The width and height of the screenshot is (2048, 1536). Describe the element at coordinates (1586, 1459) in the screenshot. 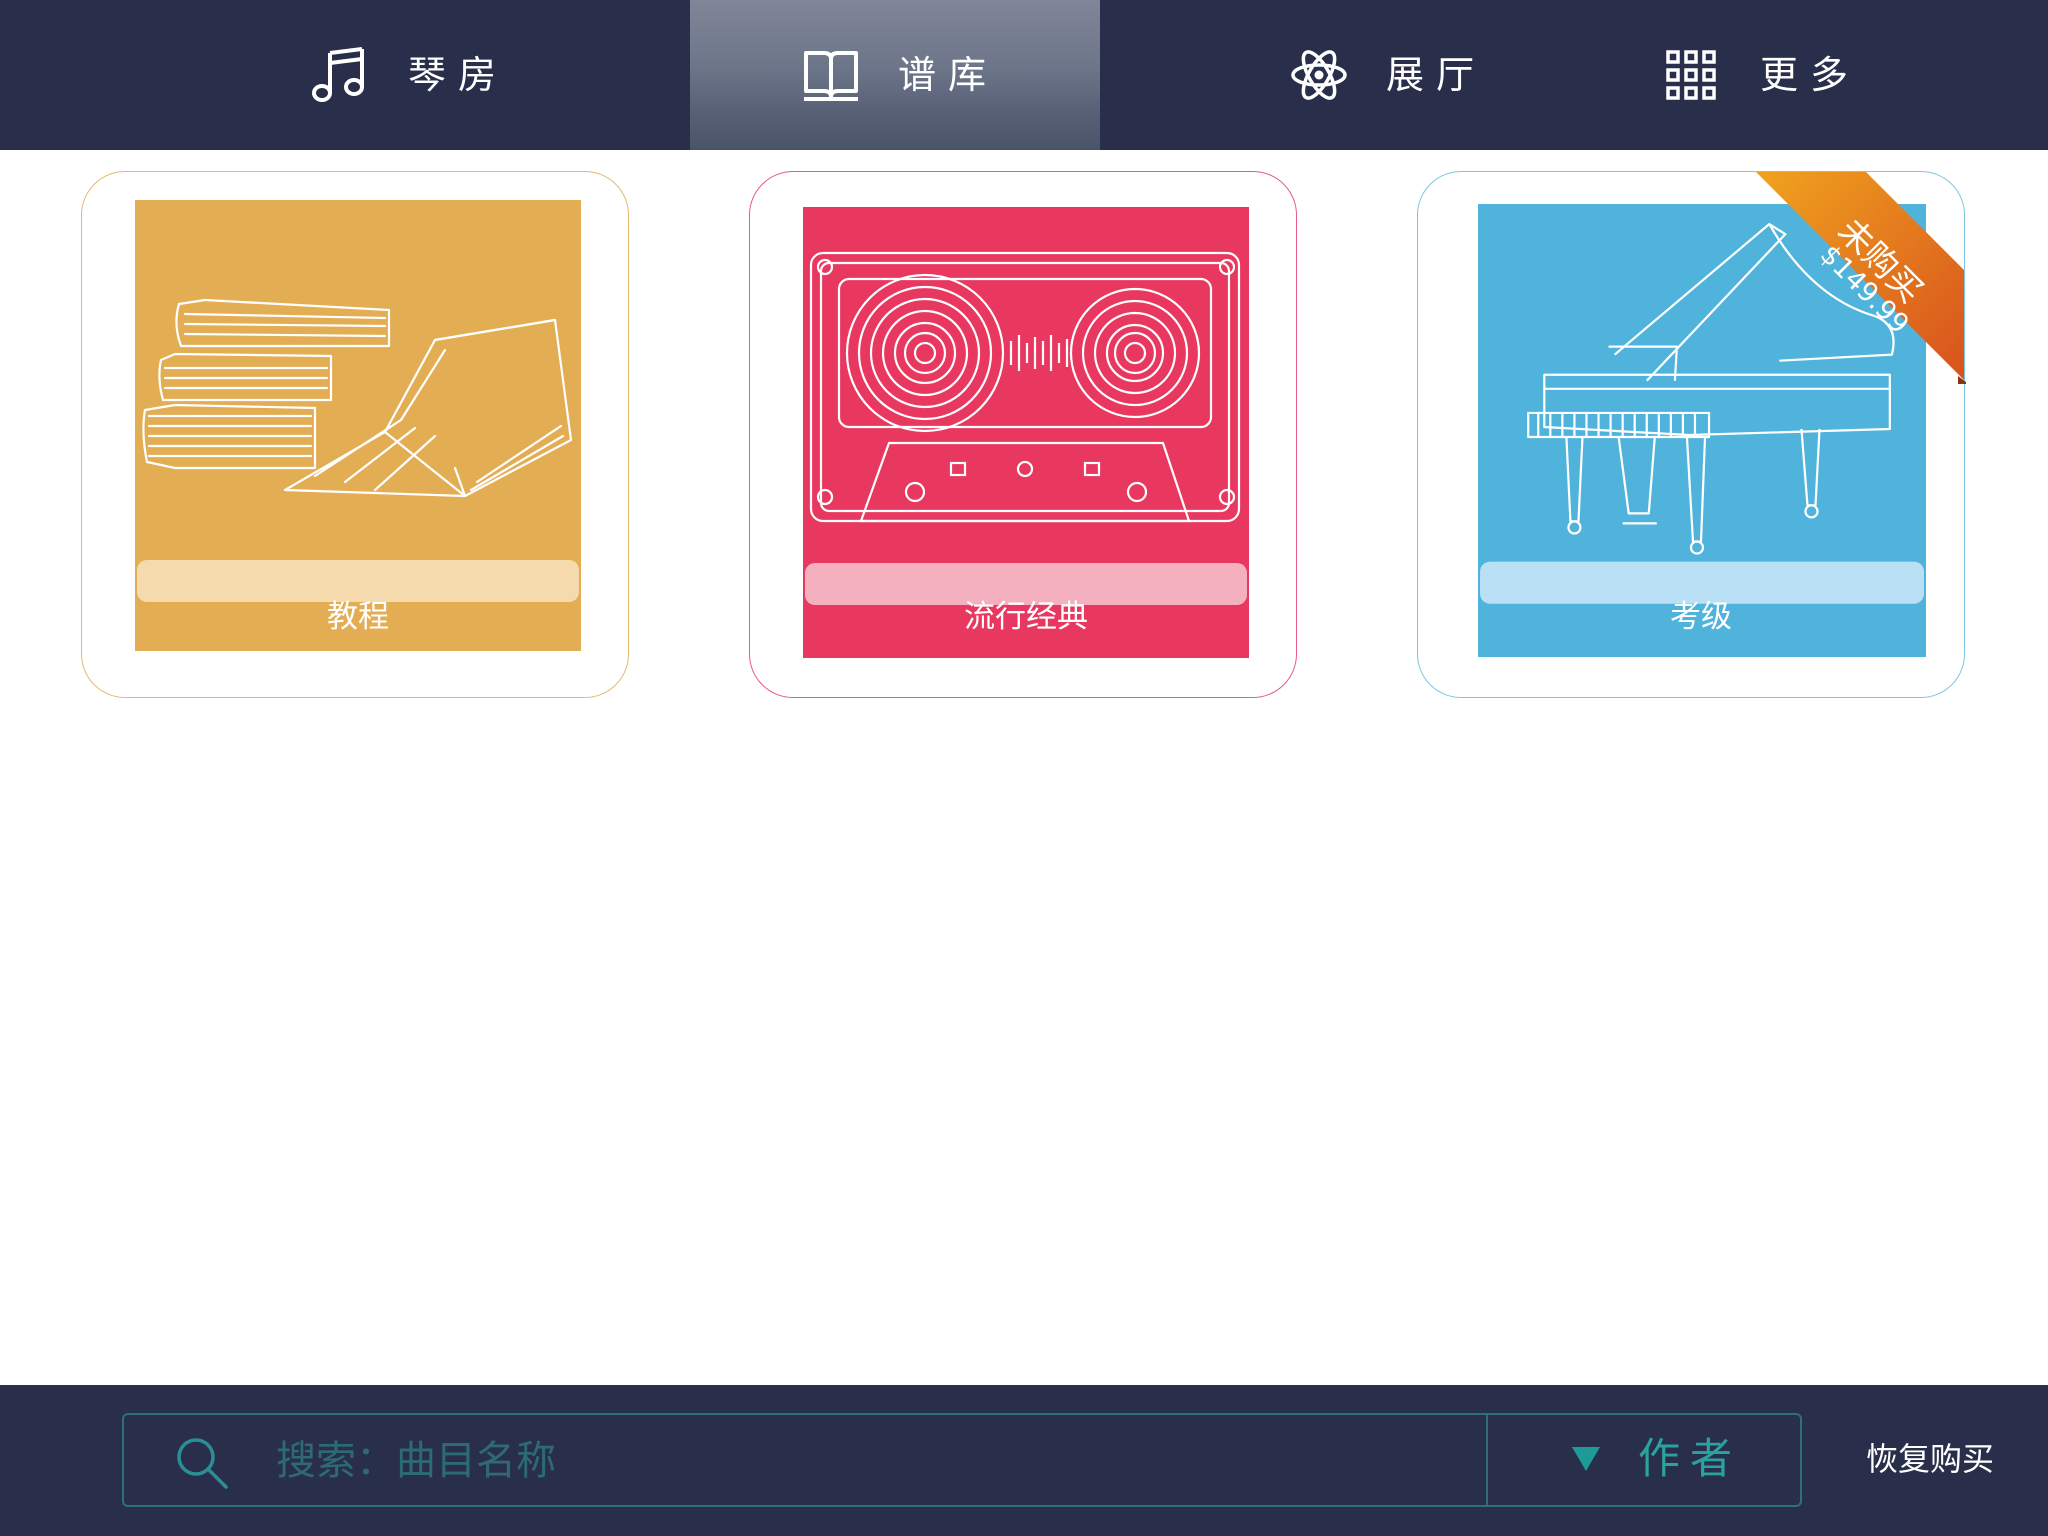

I see `triangle-down-icon` at that location.